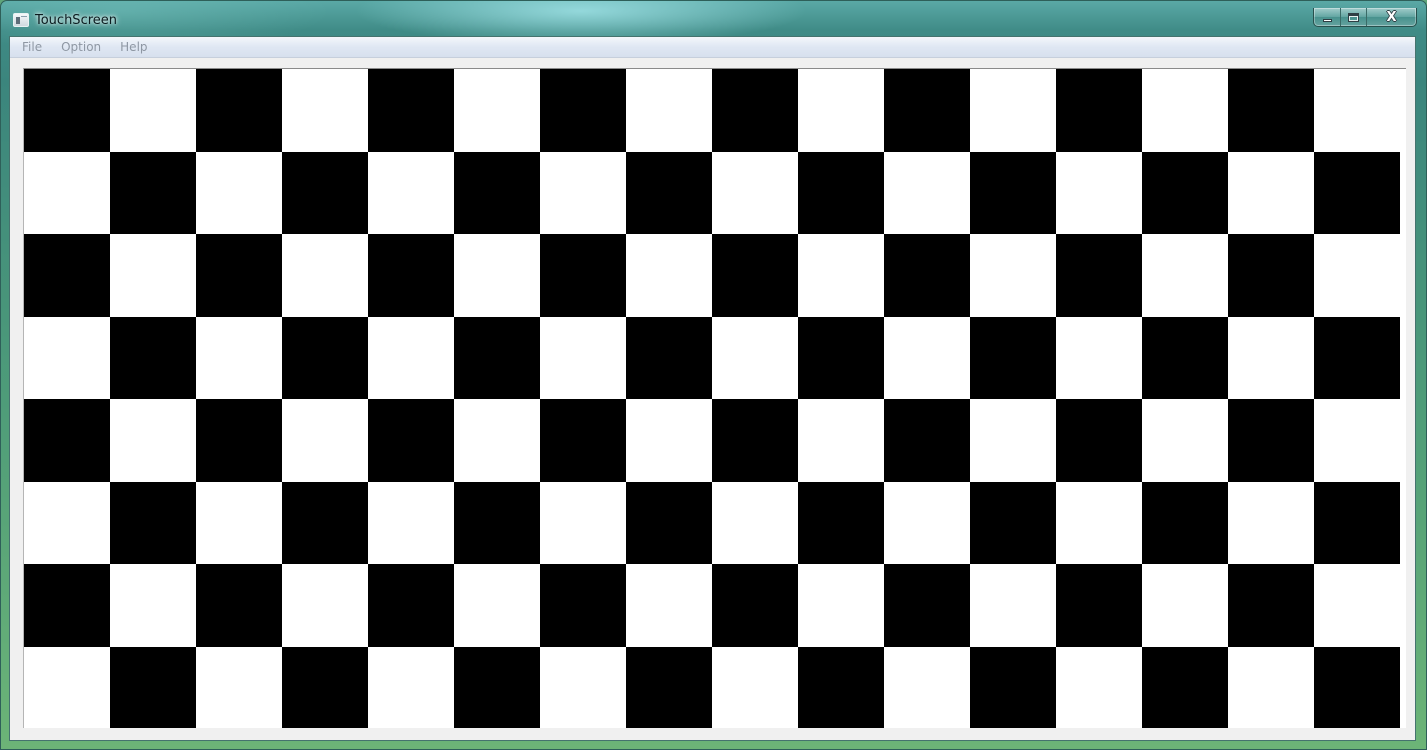 The image size is (1427, 750). I want to click on menu-bar: File Option Help, so click(712, 47).